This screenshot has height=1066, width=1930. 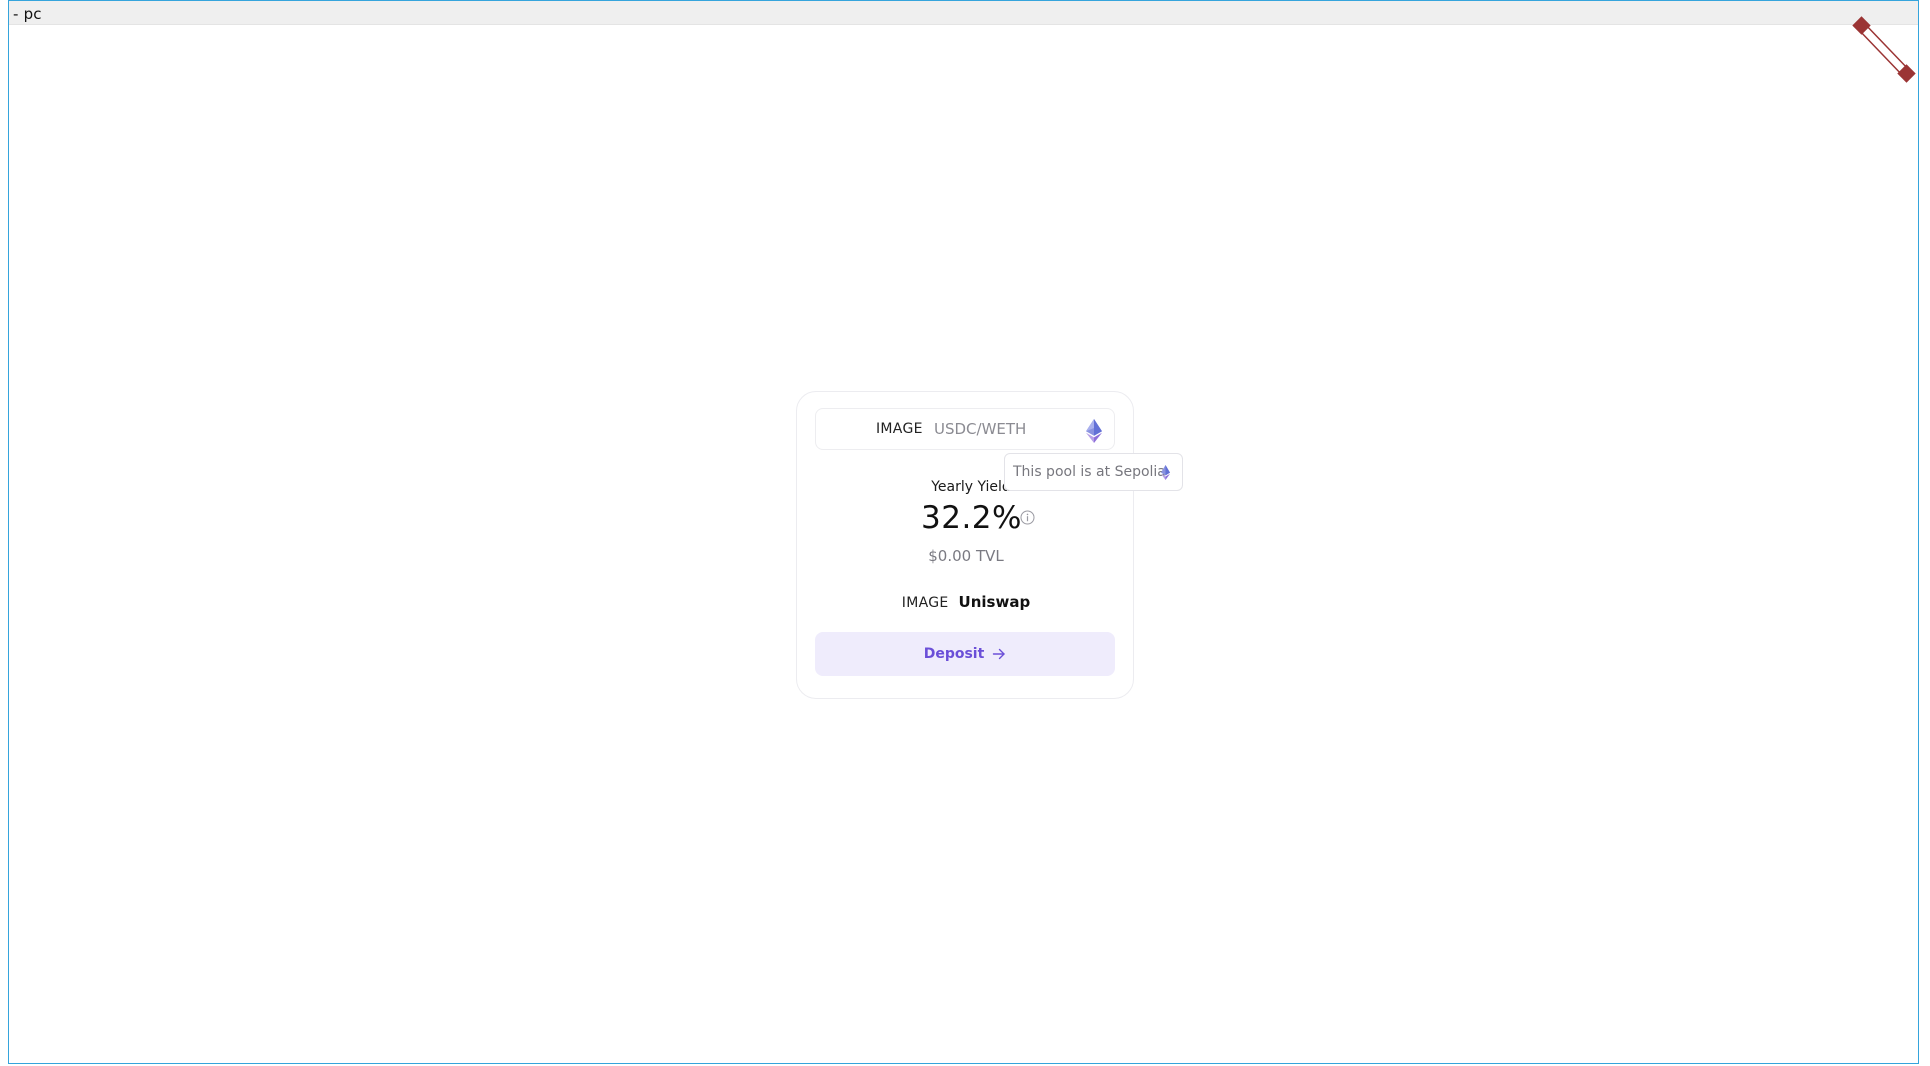 I want to click on yearly-yield-value: 32.2%, so click(x=971, y=518).